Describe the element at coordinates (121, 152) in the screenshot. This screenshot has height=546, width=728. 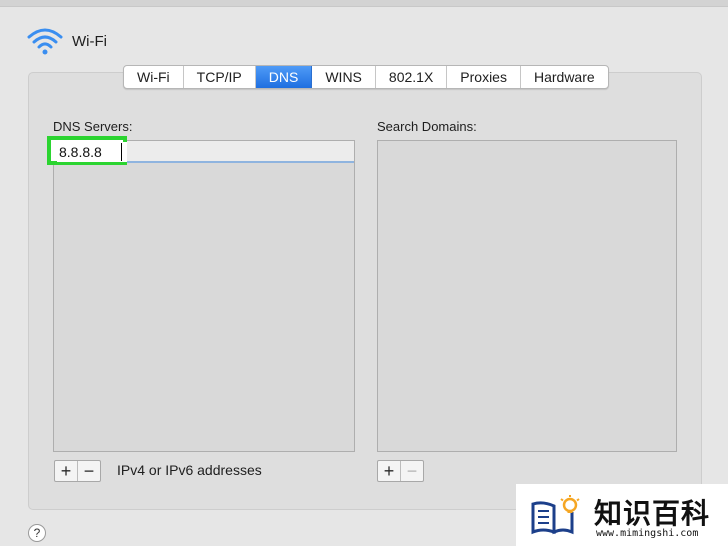
I see `text-caret` at that location.